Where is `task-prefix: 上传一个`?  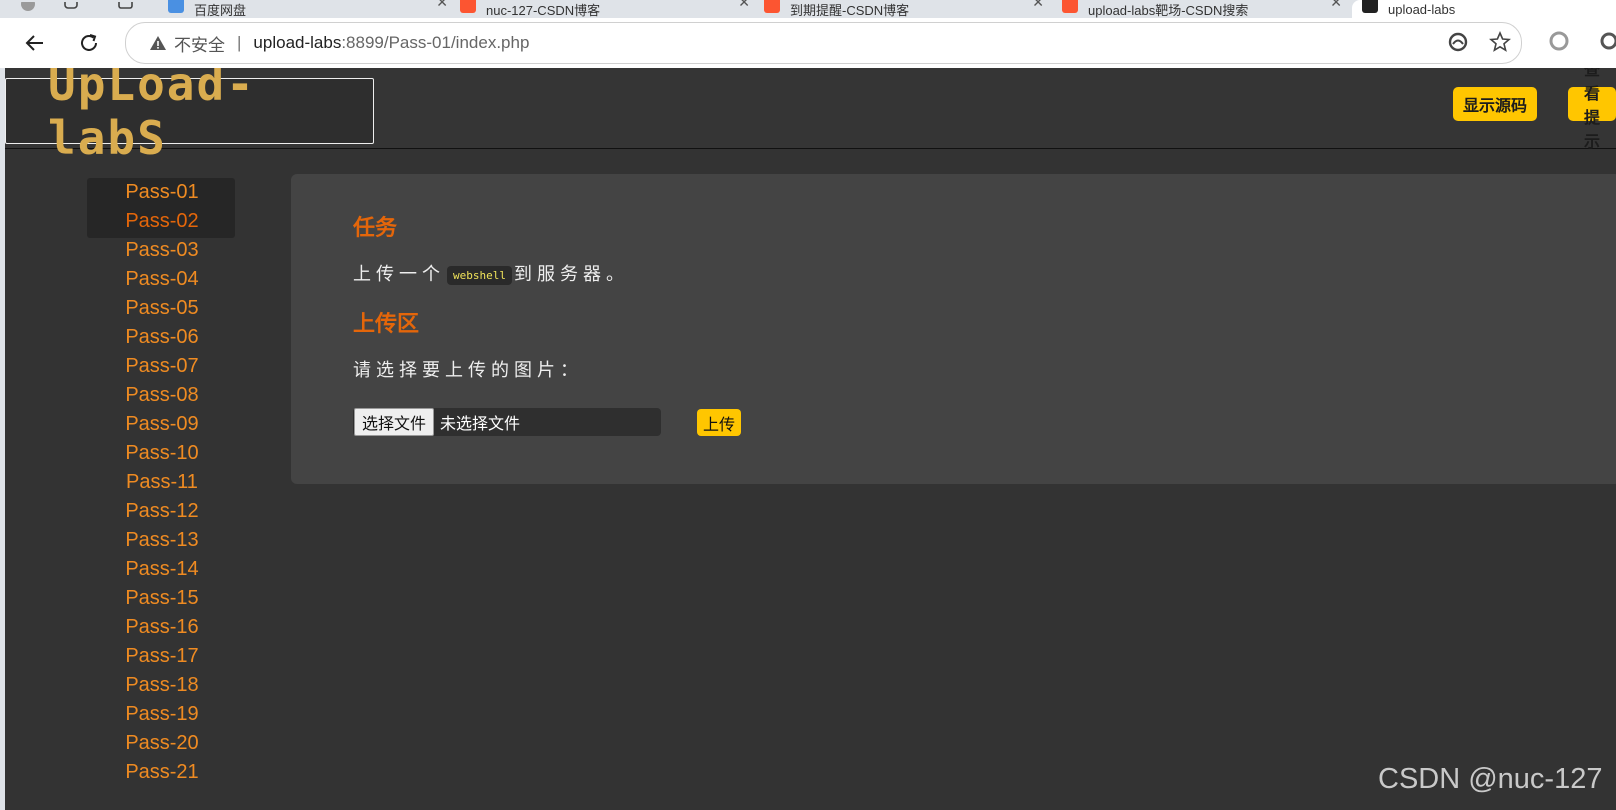 task-prefix: 上传一个 is located at coordinates (399, 274).